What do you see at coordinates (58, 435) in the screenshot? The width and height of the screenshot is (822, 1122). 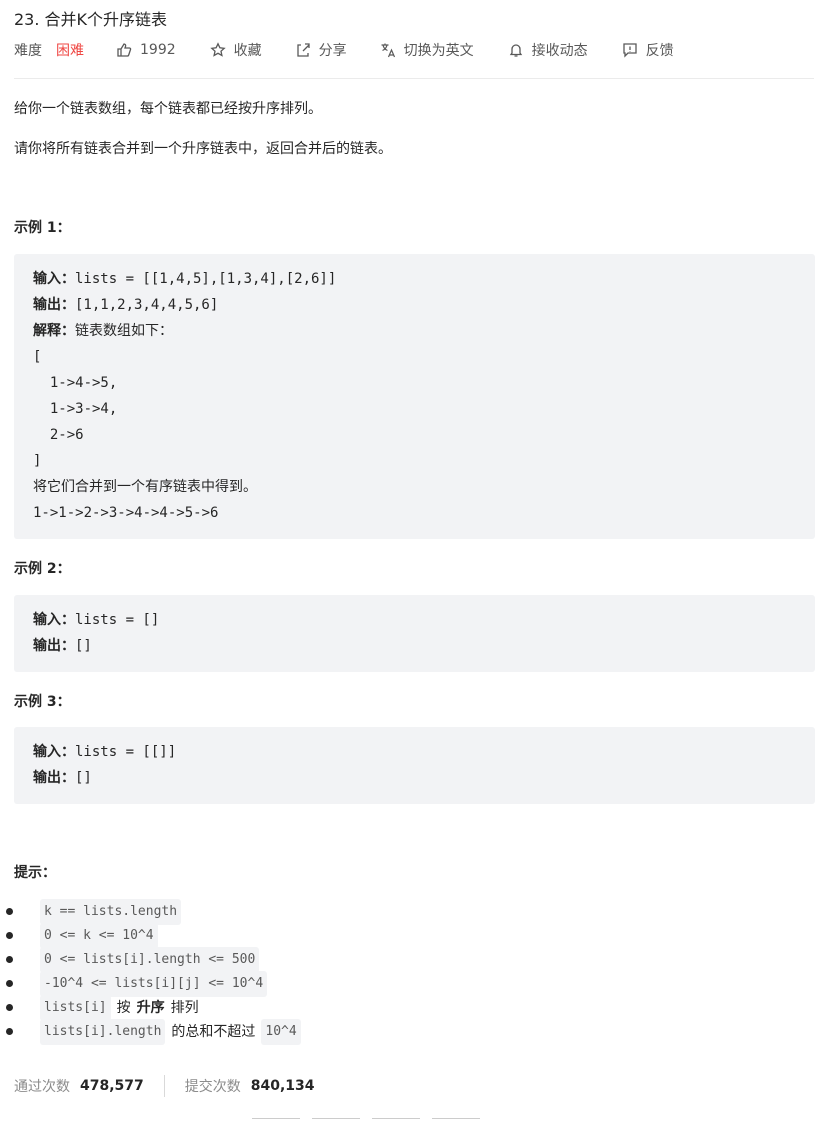 I see `example-1-line: 2->6` at bounding box center [58, 435].